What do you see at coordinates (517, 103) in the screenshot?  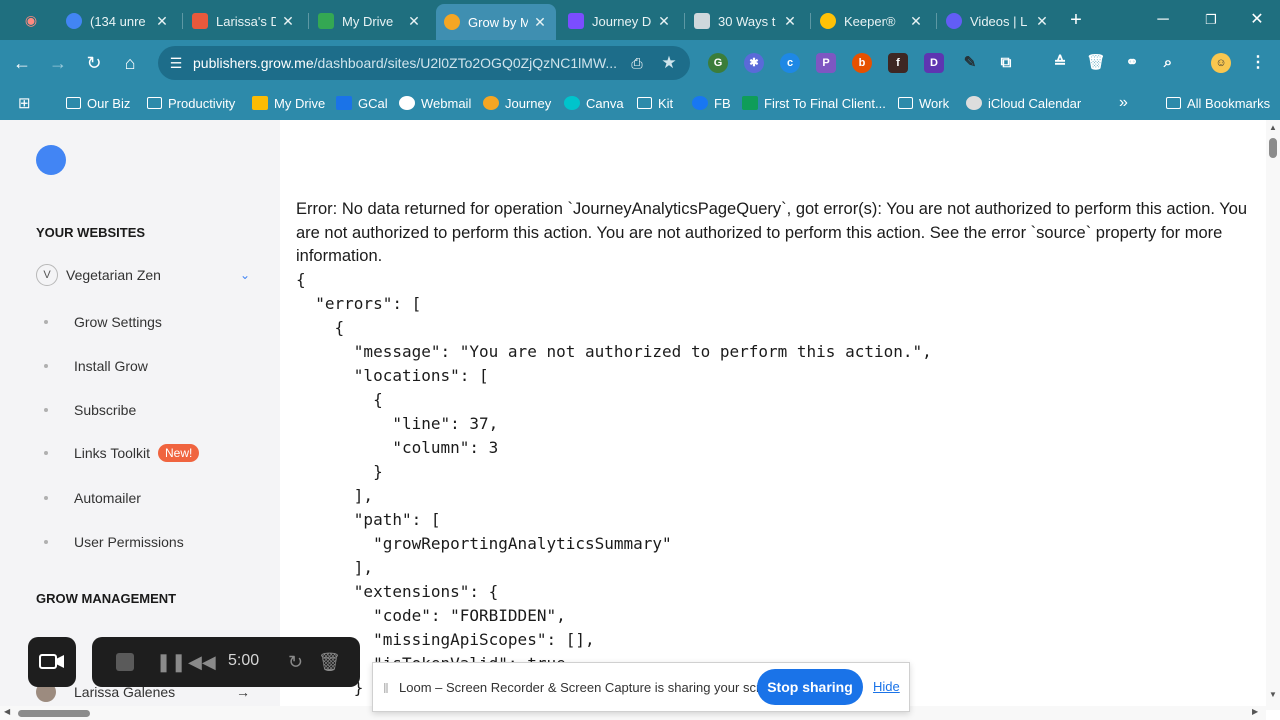 I see `bookmark-journey: Journey` at bounding box center [517, 103].